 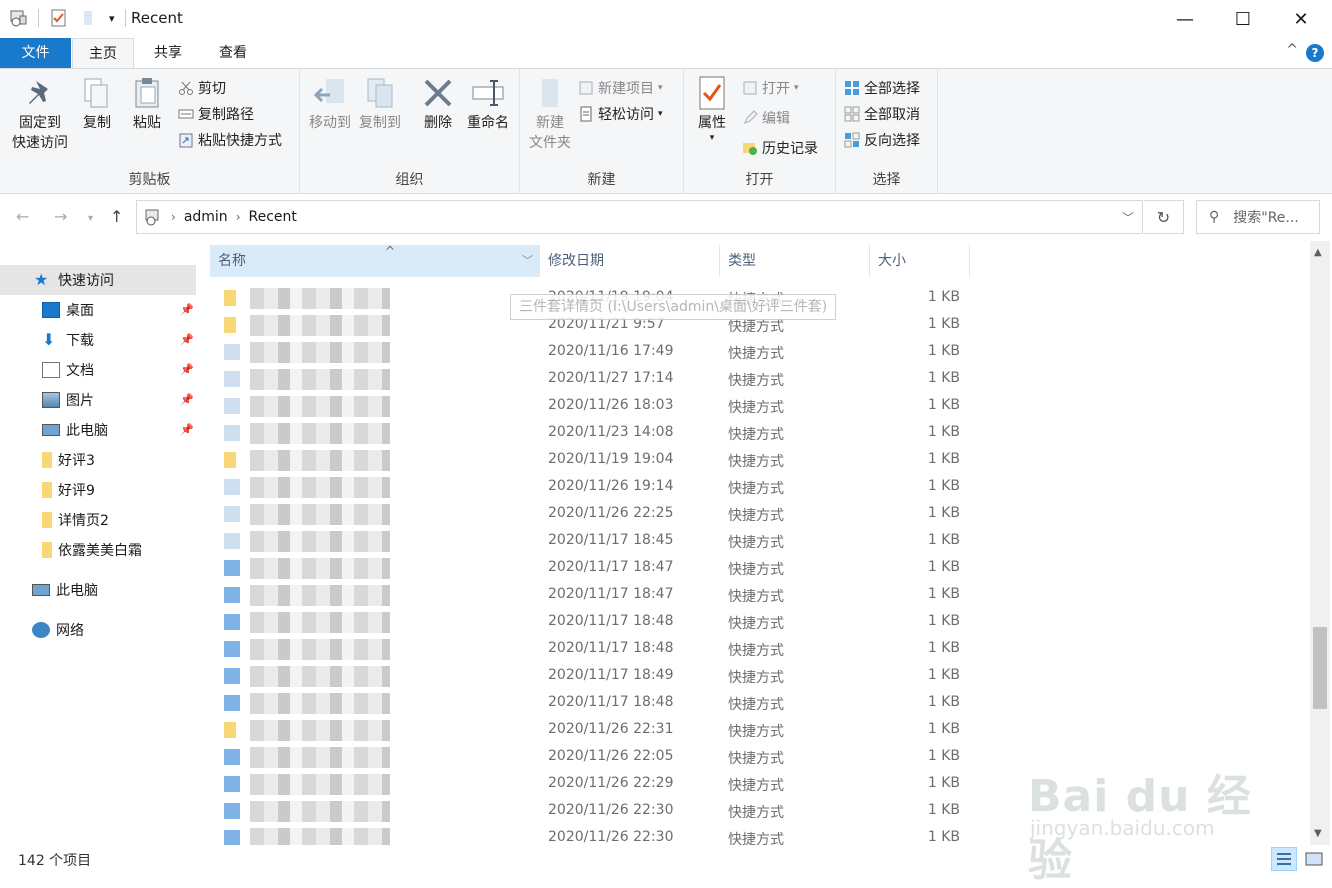 I want to click on table-row: 2020/11/23 14:08 快捷方式 1 KB, so click(x=590, y=433).